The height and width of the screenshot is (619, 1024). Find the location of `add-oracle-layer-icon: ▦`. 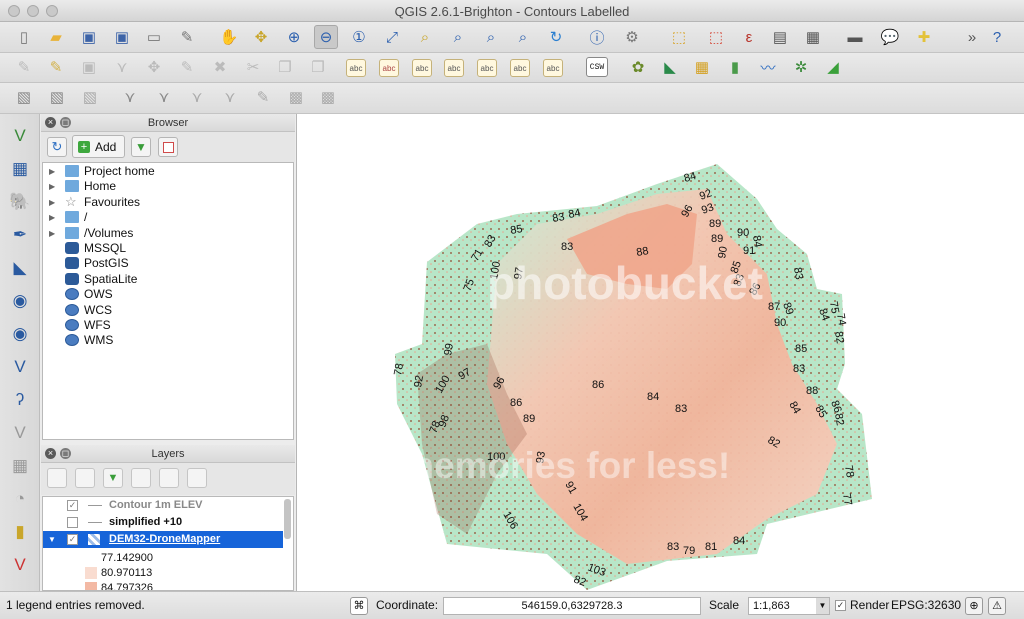

add-oracle-layer-icon: ▦ is located at coordinates (20, 466).